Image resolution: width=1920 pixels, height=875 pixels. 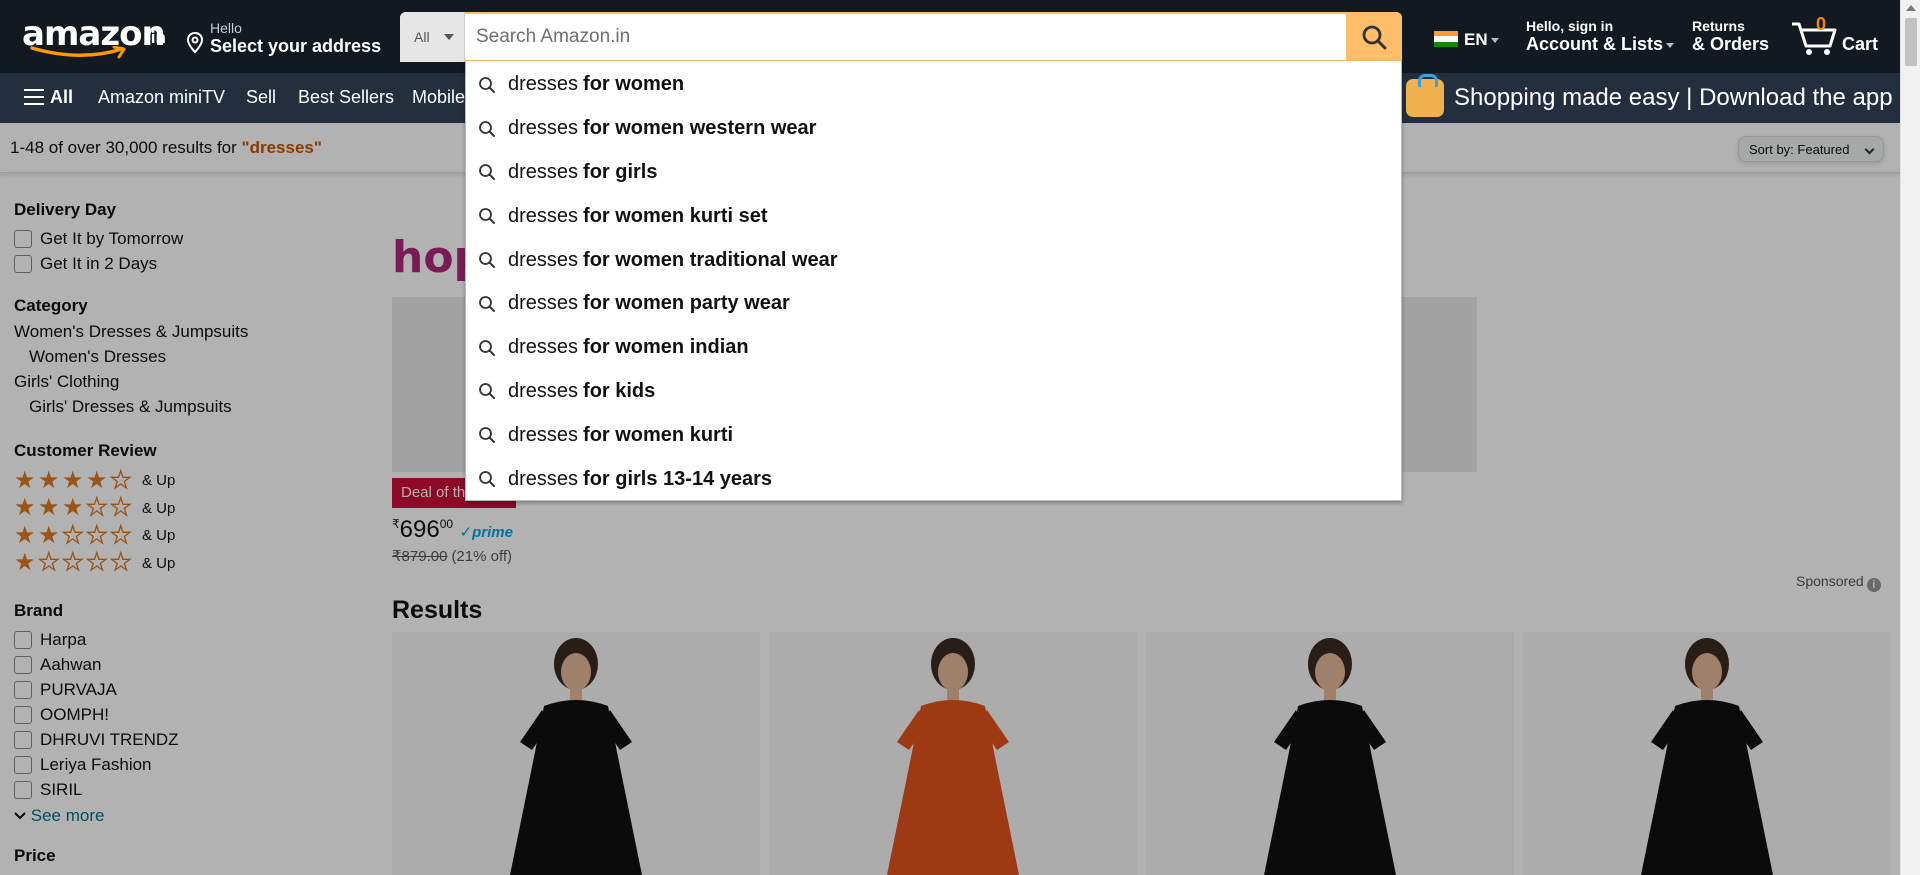 I want to click on all-menu-button: All, so click(x=48, y=97).